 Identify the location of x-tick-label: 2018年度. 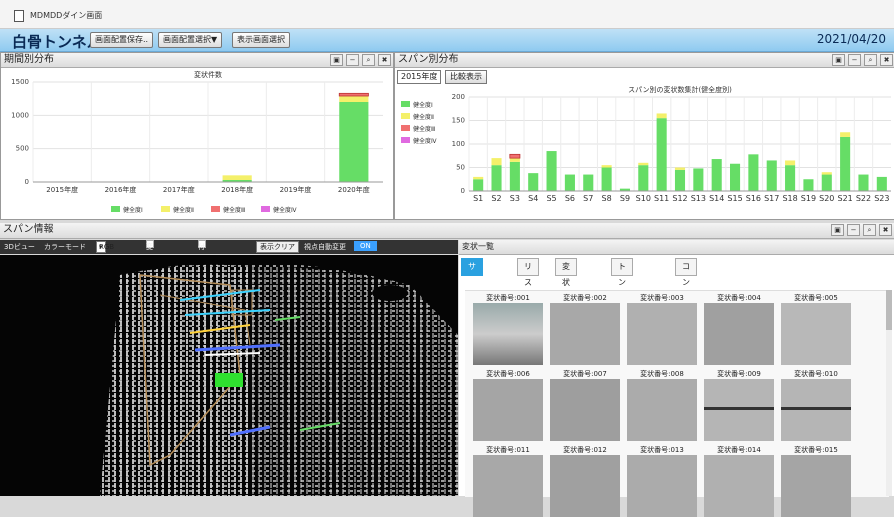
(237, 189).